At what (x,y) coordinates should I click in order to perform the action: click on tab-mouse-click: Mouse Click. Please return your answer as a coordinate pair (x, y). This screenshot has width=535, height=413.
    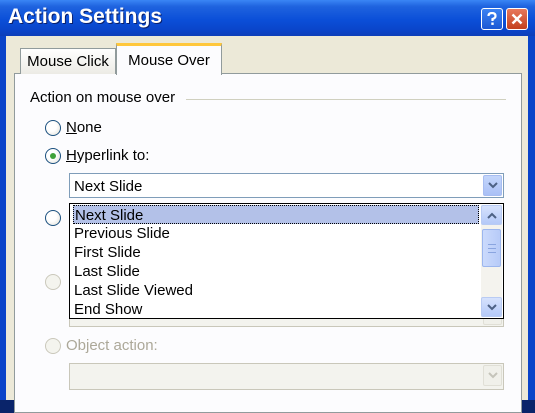
    Looking at the image, I should click on (68, 61).